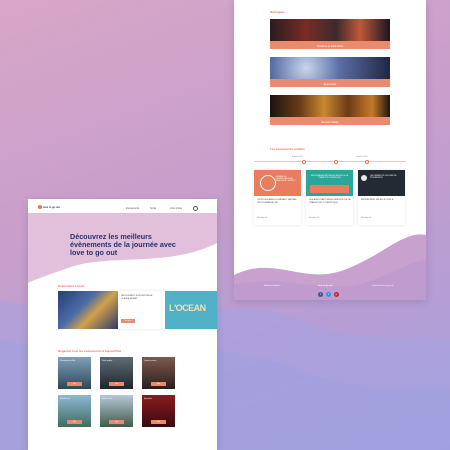  What do you see at coordinates (74, 373) in the screenshot?
I see `event-thumbnail: Promenade en Mer Voir` at bounding box center [74, 373].